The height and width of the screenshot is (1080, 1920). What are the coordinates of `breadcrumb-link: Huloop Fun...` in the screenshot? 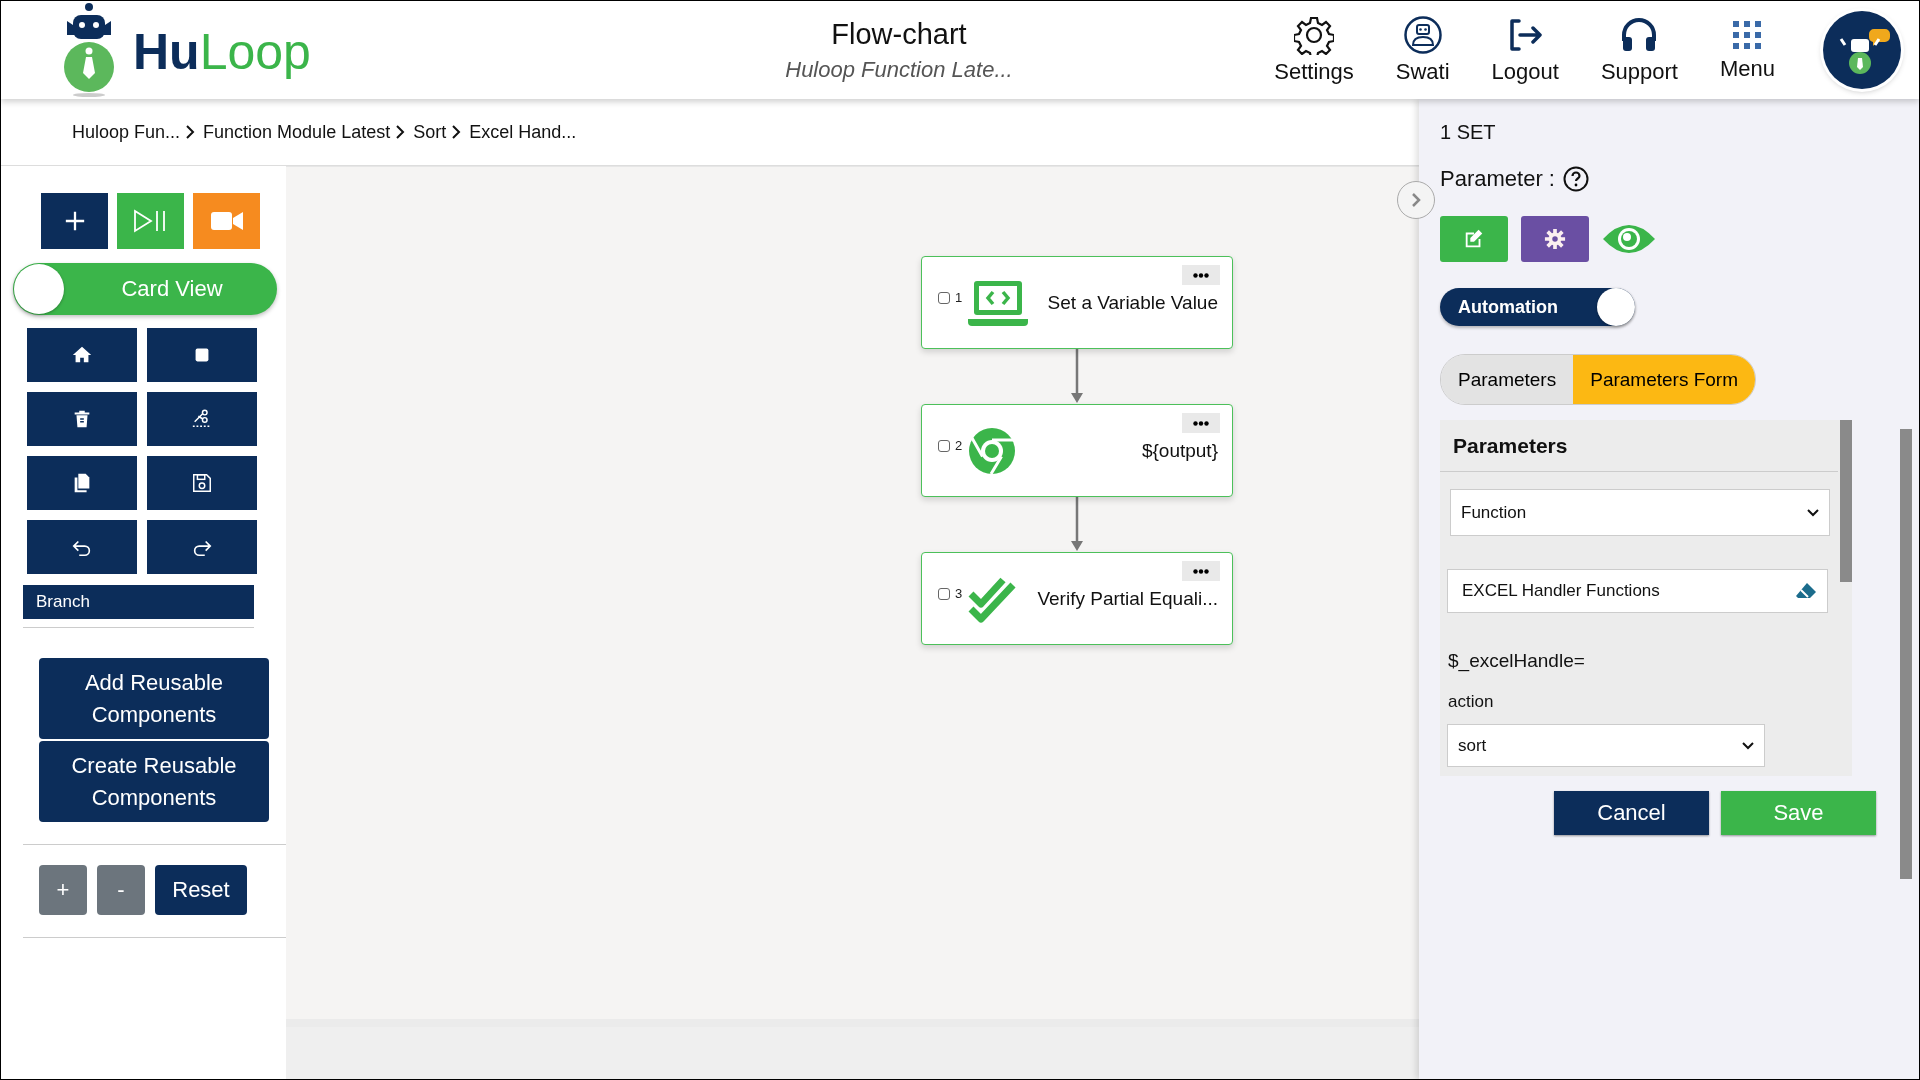 It's located at (126, 132).